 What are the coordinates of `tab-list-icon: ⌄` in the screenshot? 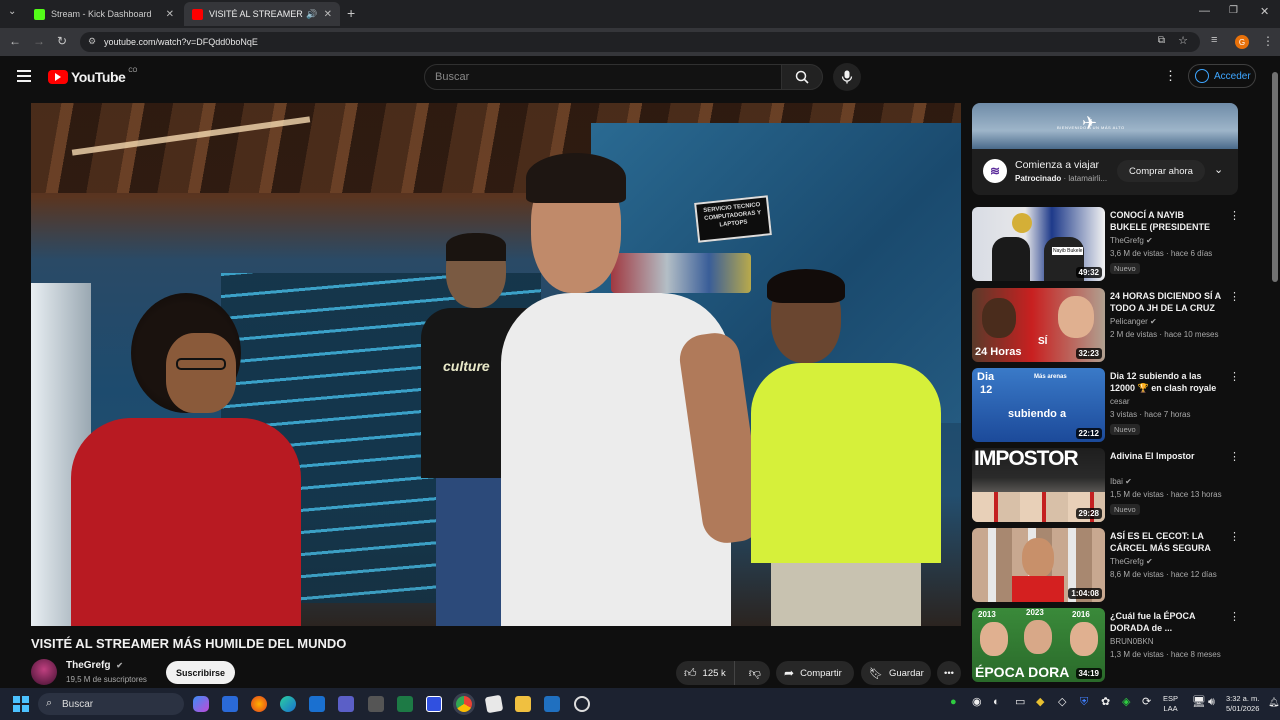 It's located at (12, 11).